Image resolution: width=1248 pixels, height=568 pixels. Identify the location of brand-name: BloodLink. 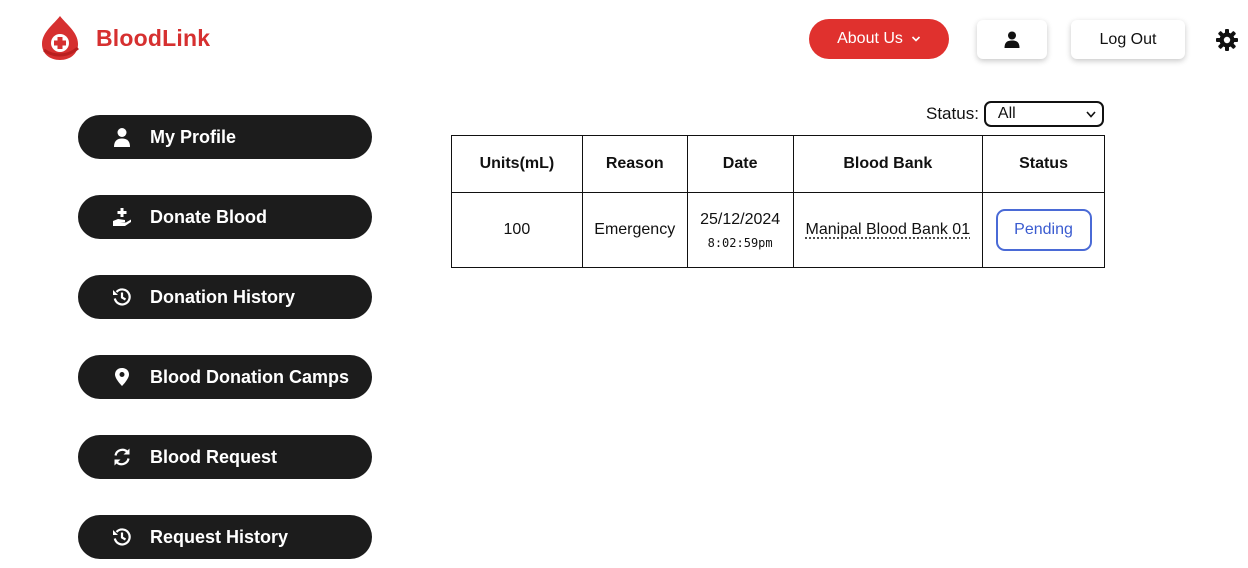
(153, 37).